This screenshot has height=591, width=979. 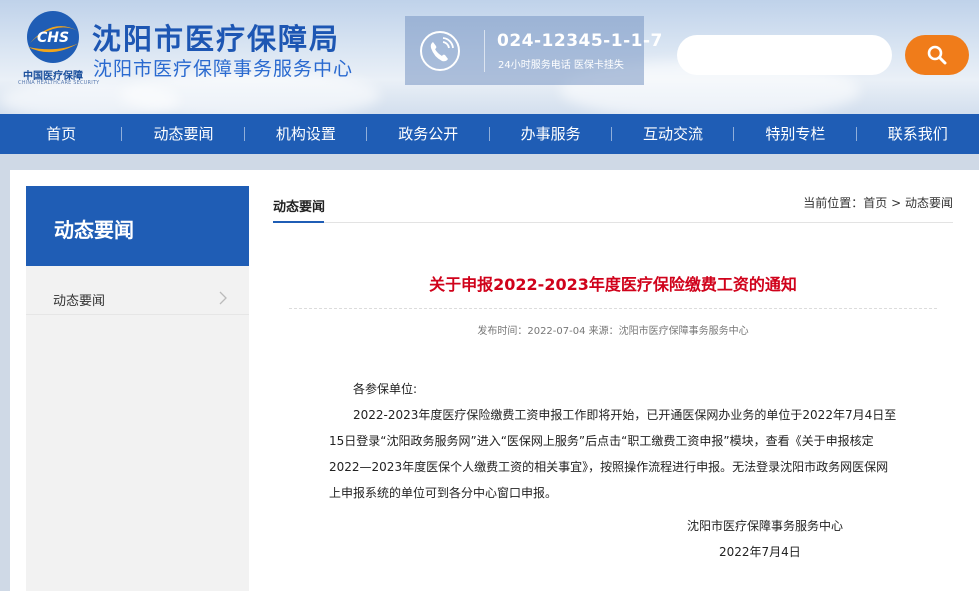 What do you see at coordinates (484, 51) in the screenshot?
I see `hotline-divider` at bounding box center [484, 51].